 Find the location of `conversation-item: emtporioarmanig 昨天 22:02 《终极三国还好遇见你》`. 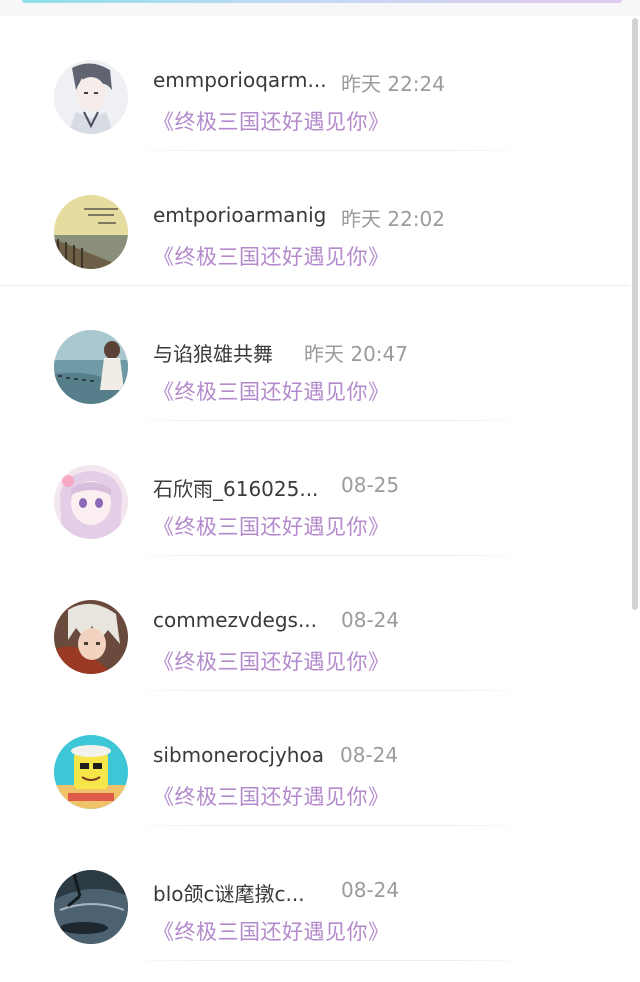

conversation-item: emtporioarmanig 昨天 22:02 《终极三国还好遇见你》 is located at coordinates (315, 218).